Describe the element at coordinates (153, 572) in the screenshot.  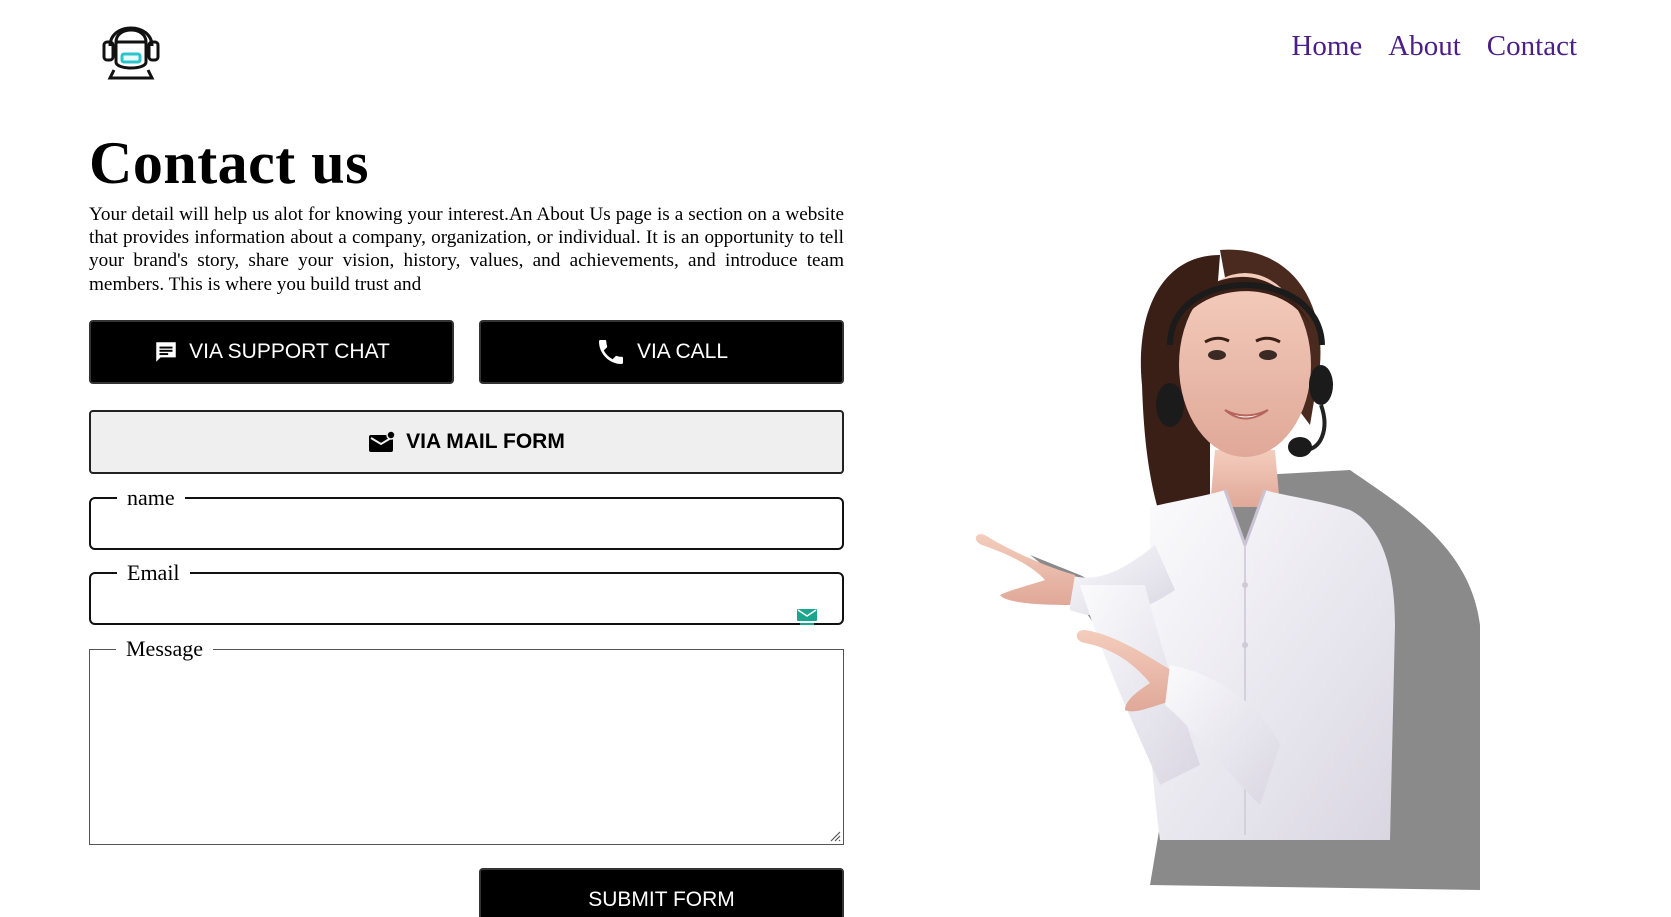
I see `email-legend: Email` at that location.